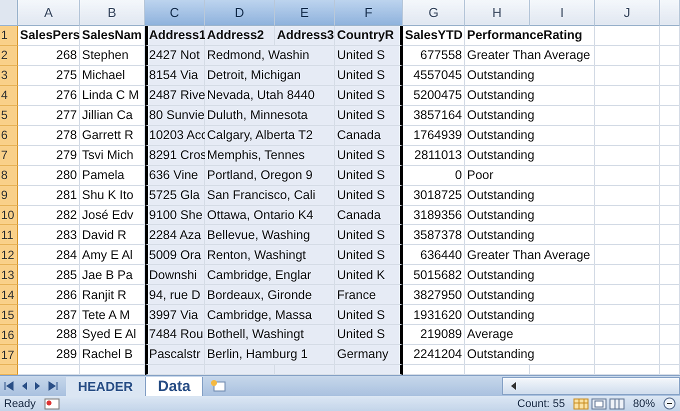  Describe the element at coordinates (434, 13) in the screenshot. I see `column-header: G` at that location.